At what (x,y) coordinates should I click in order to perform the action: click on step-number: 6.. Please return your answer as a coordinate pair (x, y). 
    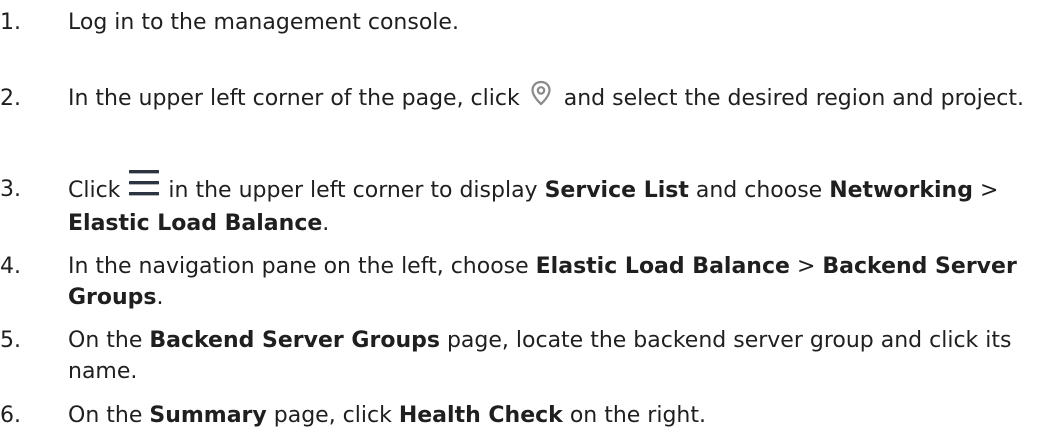
    Looking at the image, I should click on (10, 415).